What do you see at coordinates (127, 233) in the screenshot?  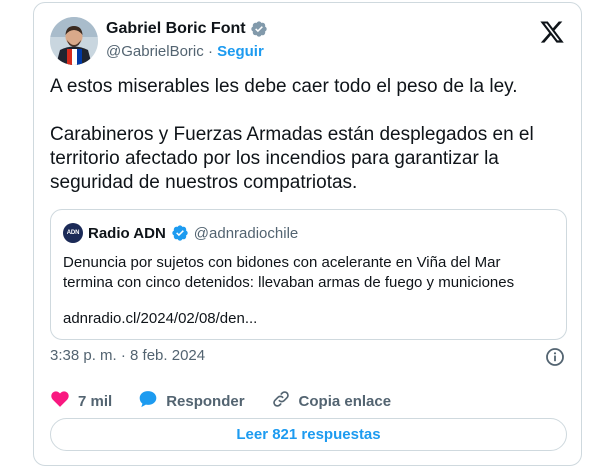 I see `quote-author-name: Radio ADN` at bounding box center [127, 233].